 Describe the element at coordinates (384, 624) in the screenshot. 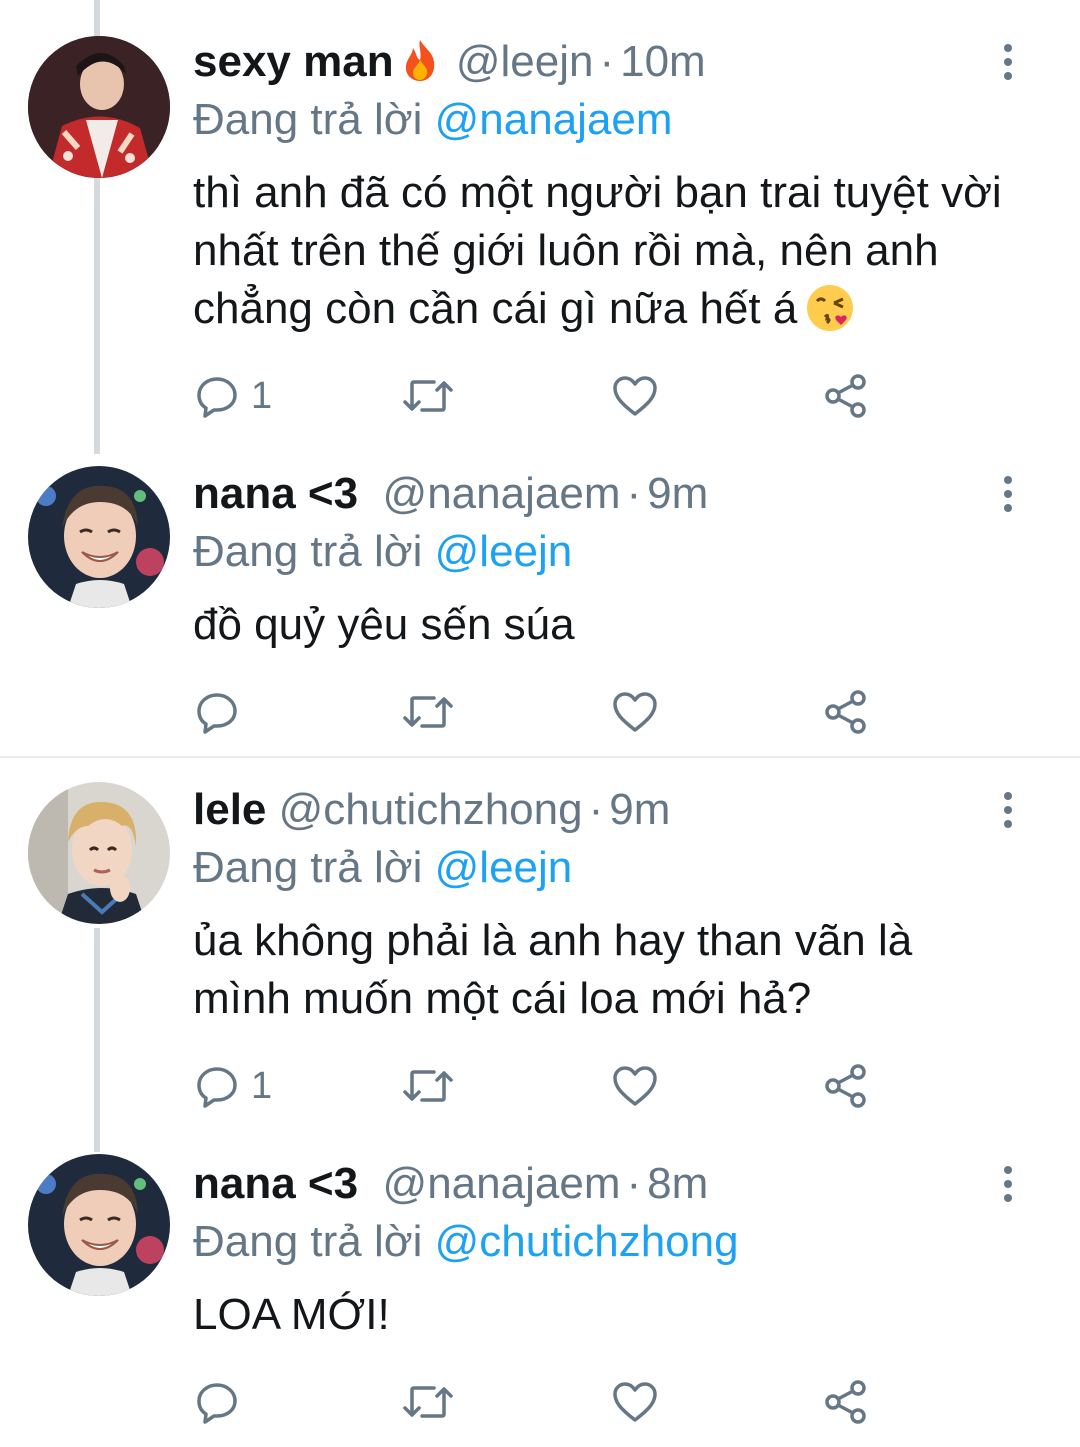

I see `tweet-text-content: đồ quỷ yêu sến súa` at that location.